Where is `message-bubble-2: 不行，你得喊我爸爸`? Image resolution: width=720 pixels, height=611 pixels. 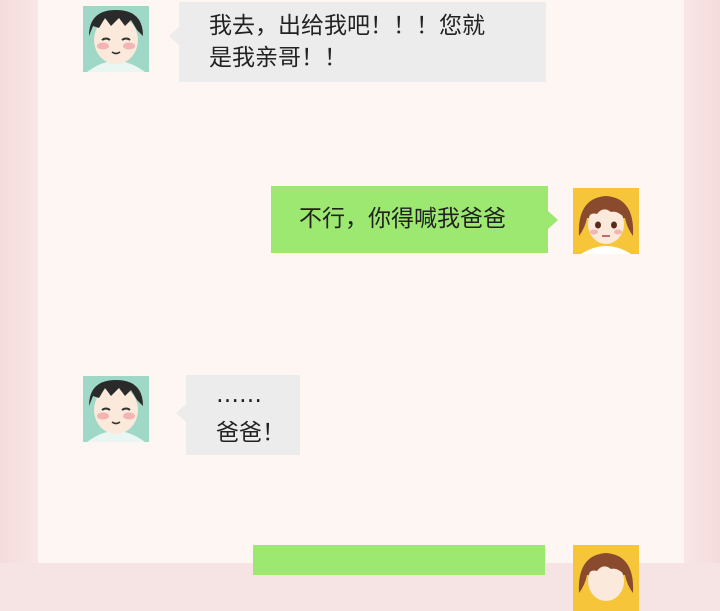 message-bubble-2: 不行，你得喊我爸爸 is located at coordinates (409, 219).